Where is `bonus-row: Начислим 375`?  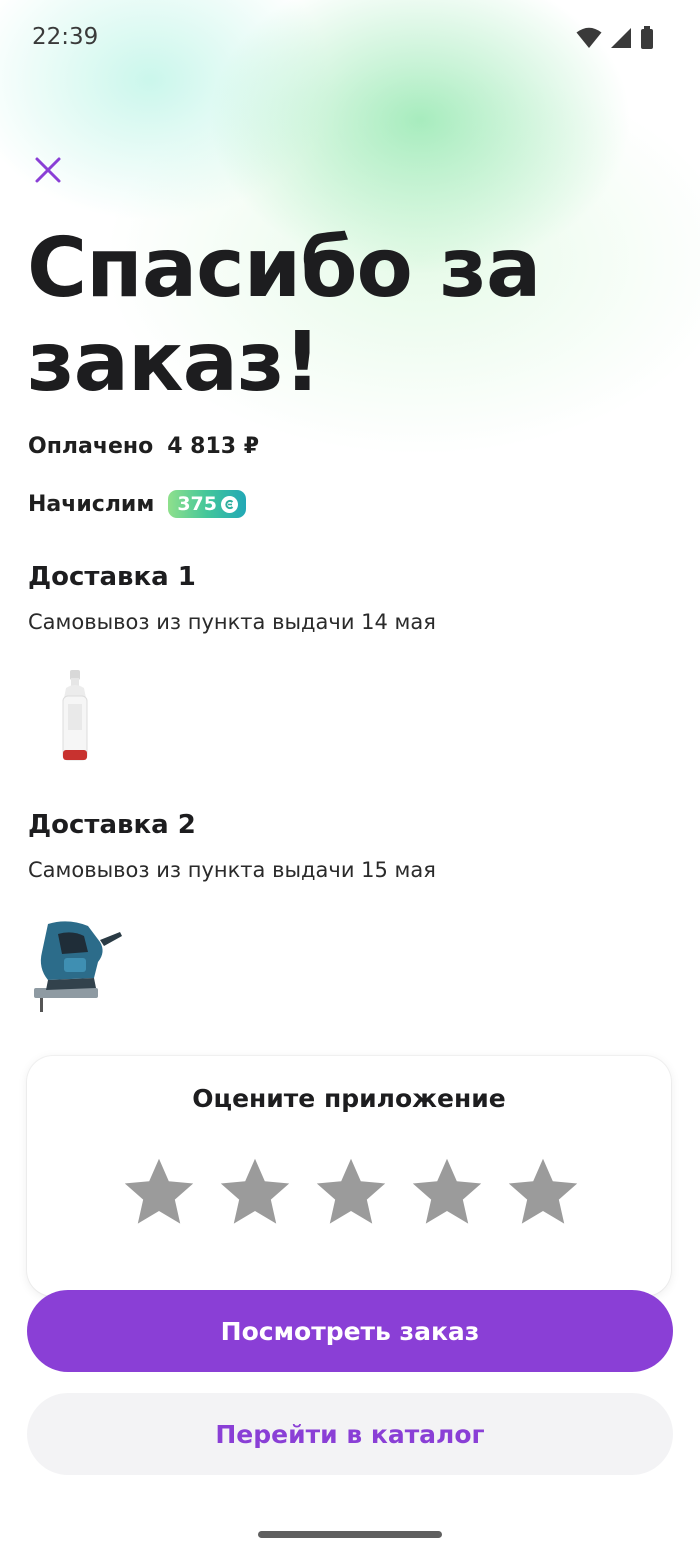
bonus-row: Начислим 375 is located at coordinates (137, 504).